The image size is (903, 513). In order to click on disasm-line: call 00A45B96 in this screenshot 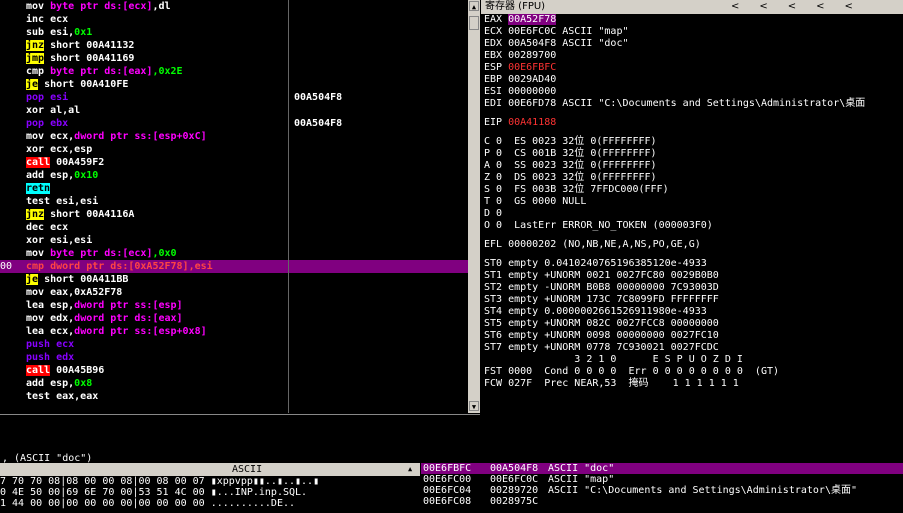, I will do `click(240, 370)`.